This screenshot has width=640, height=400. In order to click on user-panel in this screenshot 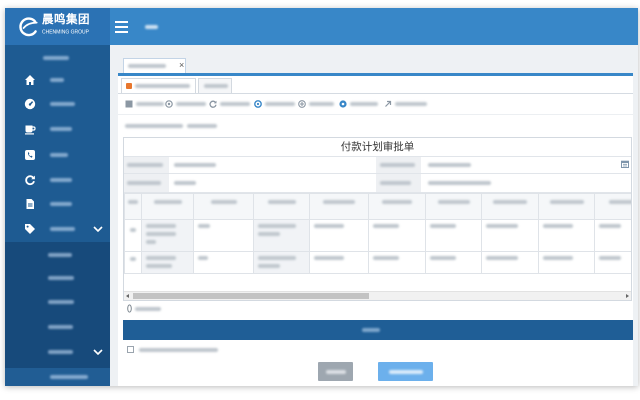, I will do `click(57, 56)`.